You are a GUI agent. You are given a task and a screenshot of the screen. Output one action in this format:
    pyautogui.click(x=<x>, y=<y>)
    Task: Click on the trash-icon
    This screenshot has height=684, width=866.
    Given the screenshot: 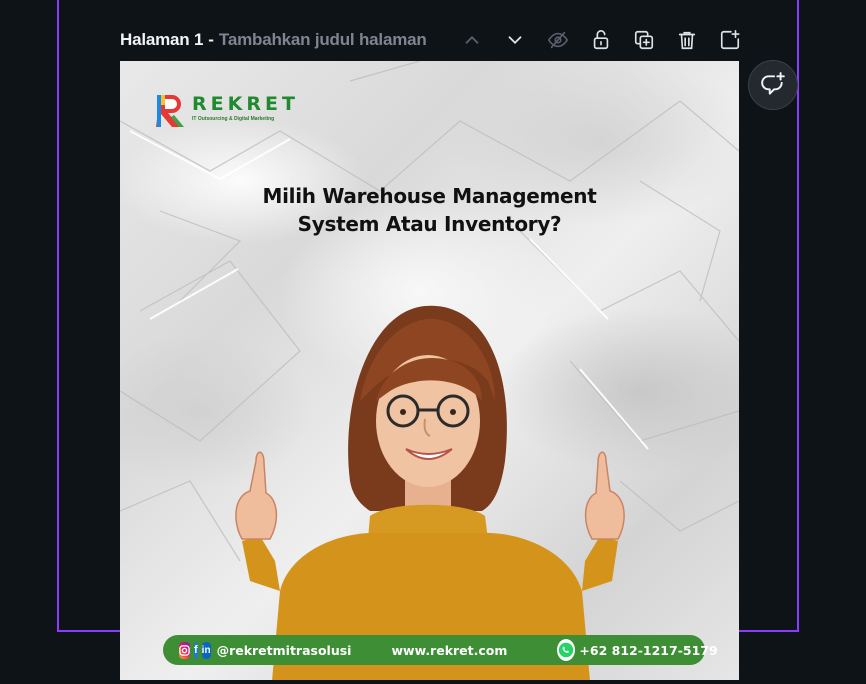 What is the action you would take?
    pyautogui.click(x=686, y=40)
    